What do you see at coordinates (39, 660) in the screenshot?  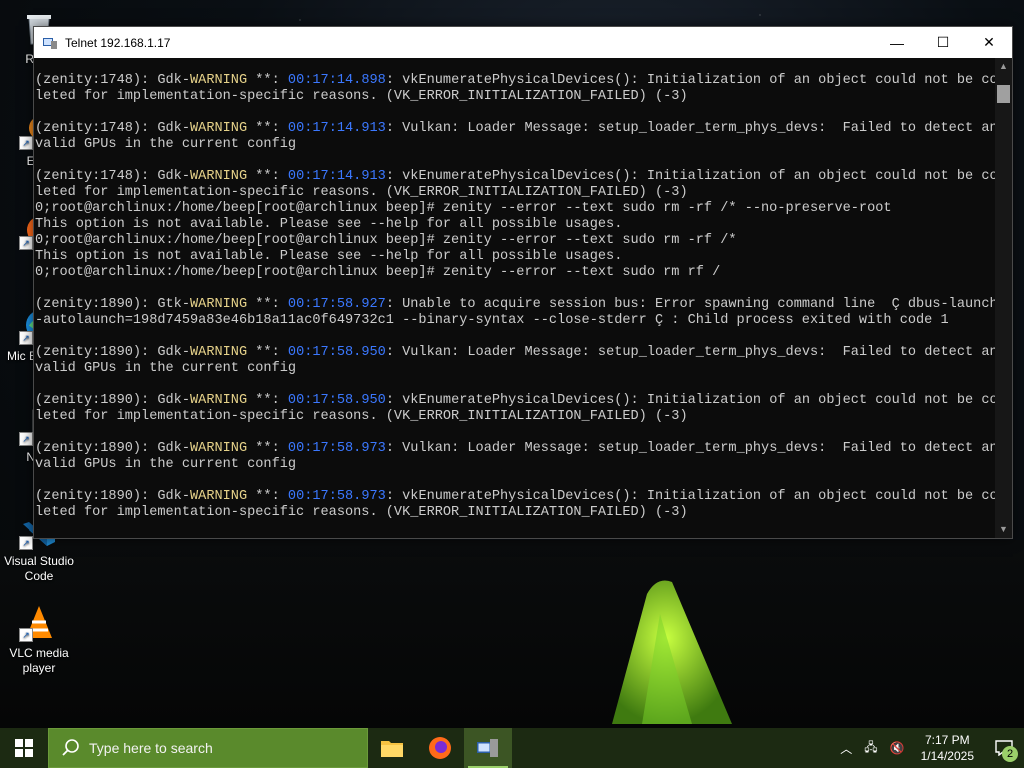 I see `desktop-icon-label: VLC media player` at bounding box center [39, 660].